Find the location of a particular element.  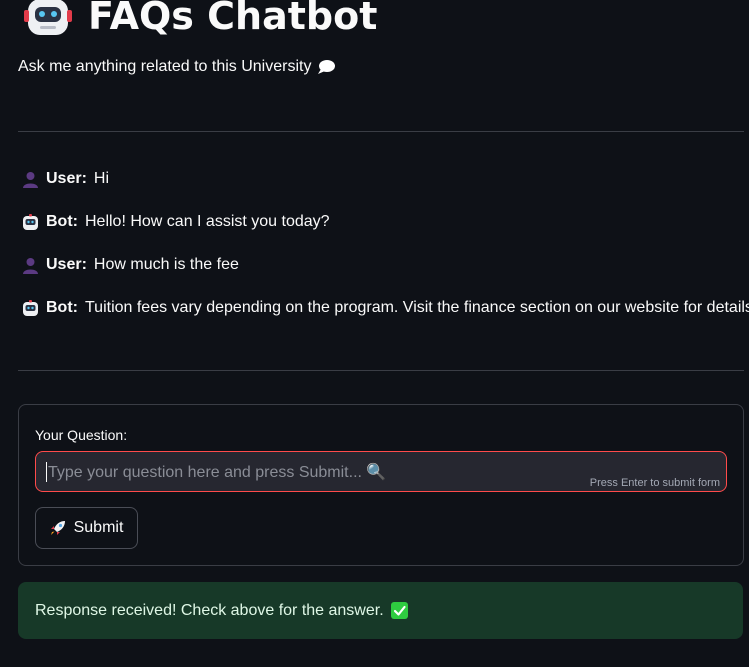

message-text: How much is the fee is located at coordinates (166, 264).